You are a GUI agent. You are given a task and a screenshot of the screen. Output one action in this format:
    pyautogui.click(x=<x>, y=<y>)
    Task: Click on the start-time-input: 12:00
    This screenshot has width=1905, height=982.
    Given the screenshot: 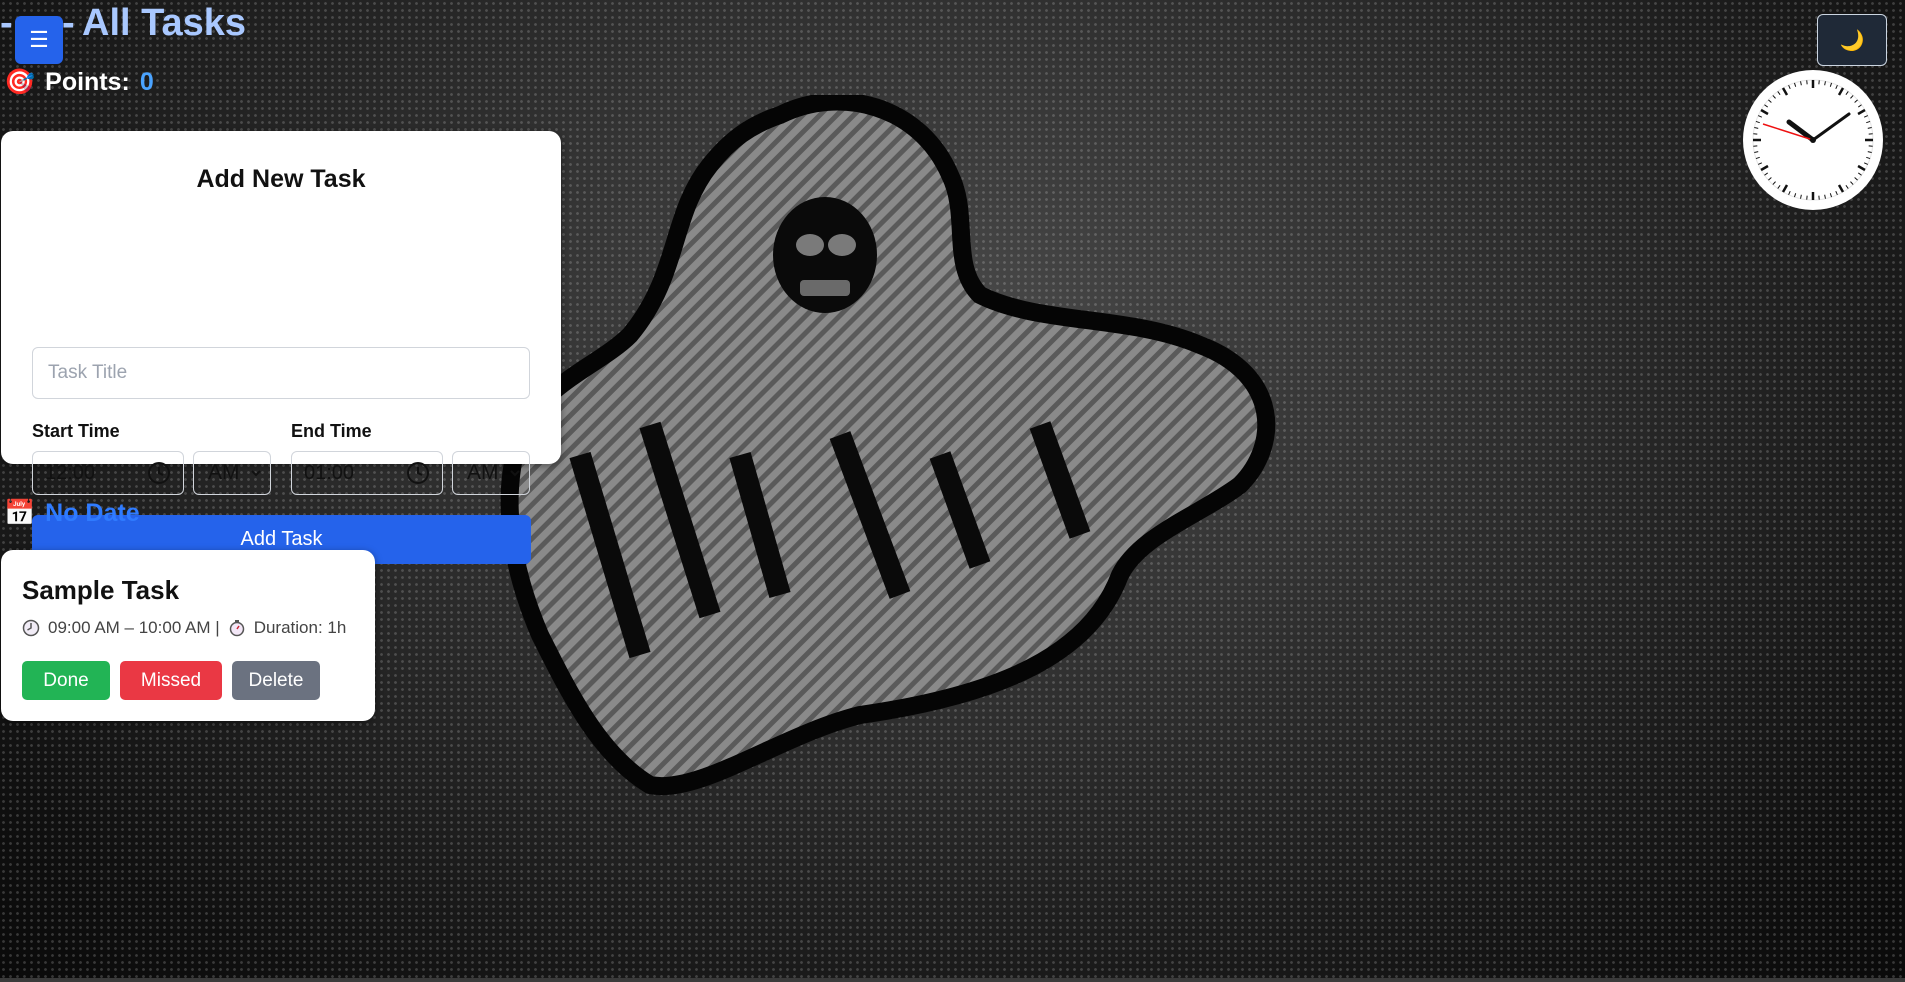 What is the action you would take?
    pyautogui.click(x=108, y=473)
    